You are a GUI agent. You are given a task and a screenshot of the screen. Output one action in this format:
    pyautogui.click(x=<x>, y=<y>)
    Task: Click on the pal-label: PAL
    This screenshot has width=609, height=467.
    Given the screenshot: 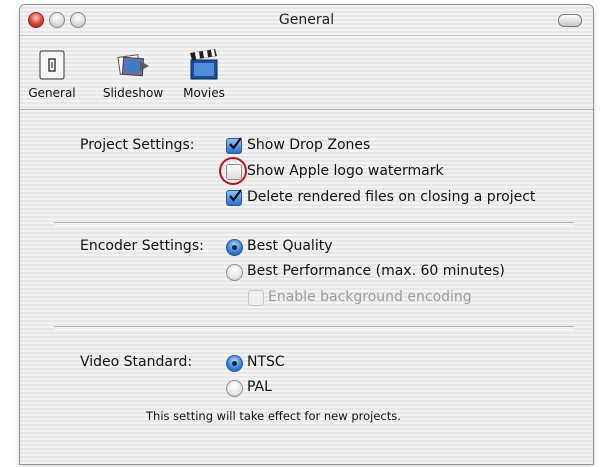 What is the action you would take?
    pyautogui.click(x=259, y=387)
    